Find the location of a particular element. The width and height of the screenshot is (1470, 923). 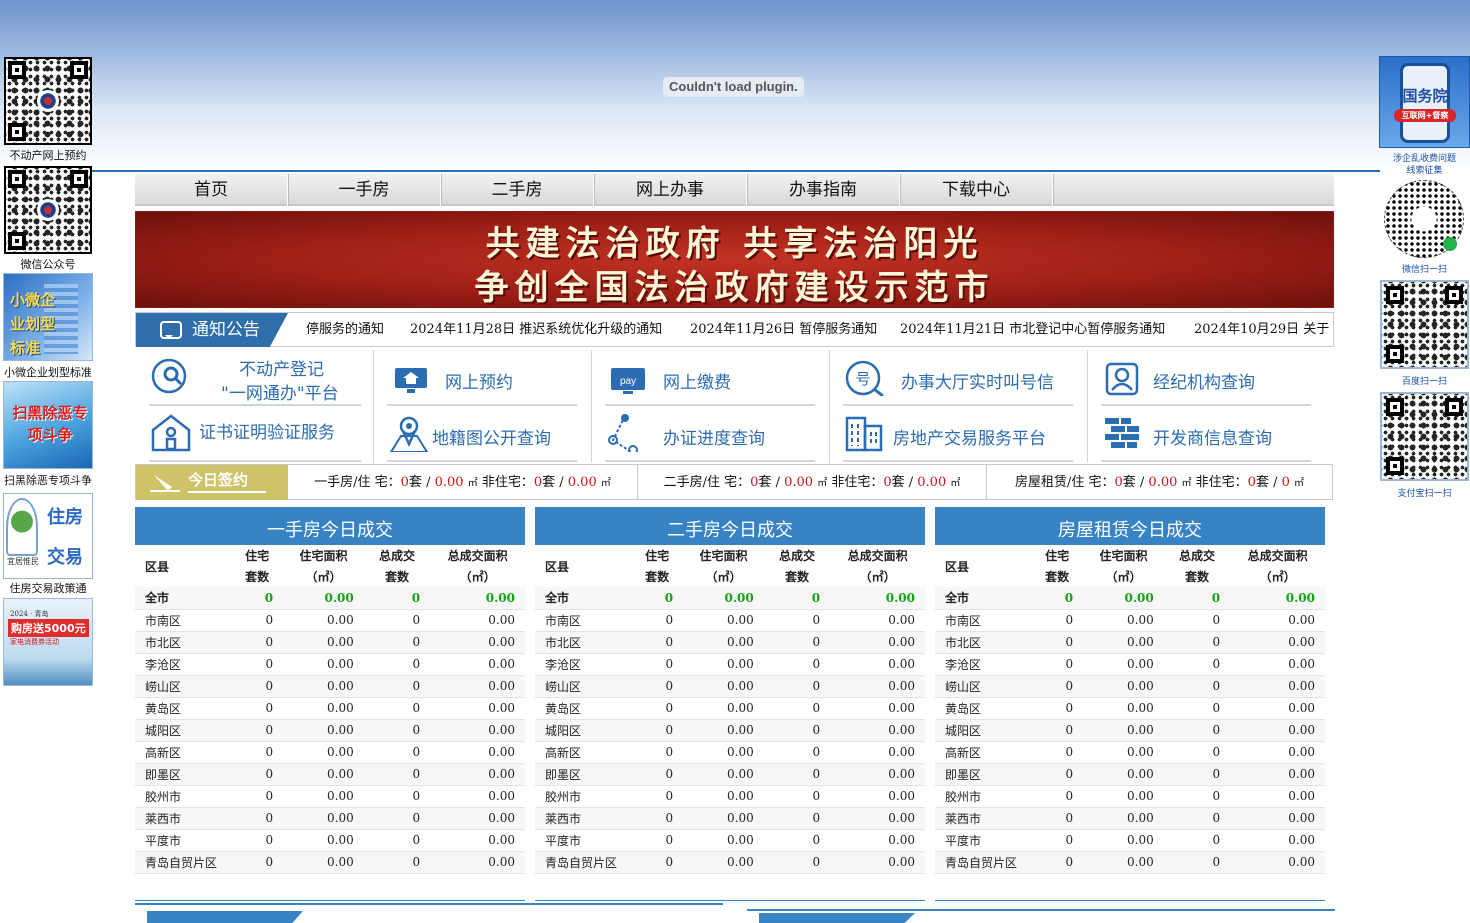

bottom-section-left is located at coordinates (429, 913).